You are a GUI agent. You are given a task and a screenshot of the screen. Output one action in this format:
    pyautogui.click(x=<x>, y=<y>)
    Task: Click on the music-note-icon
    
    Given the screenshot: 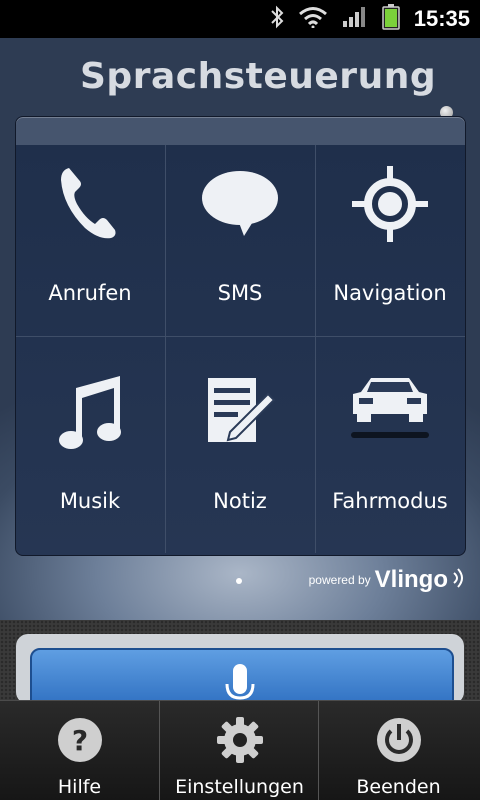 What is the action you would take?
    pyautogui.click(x=90, y=412)
    